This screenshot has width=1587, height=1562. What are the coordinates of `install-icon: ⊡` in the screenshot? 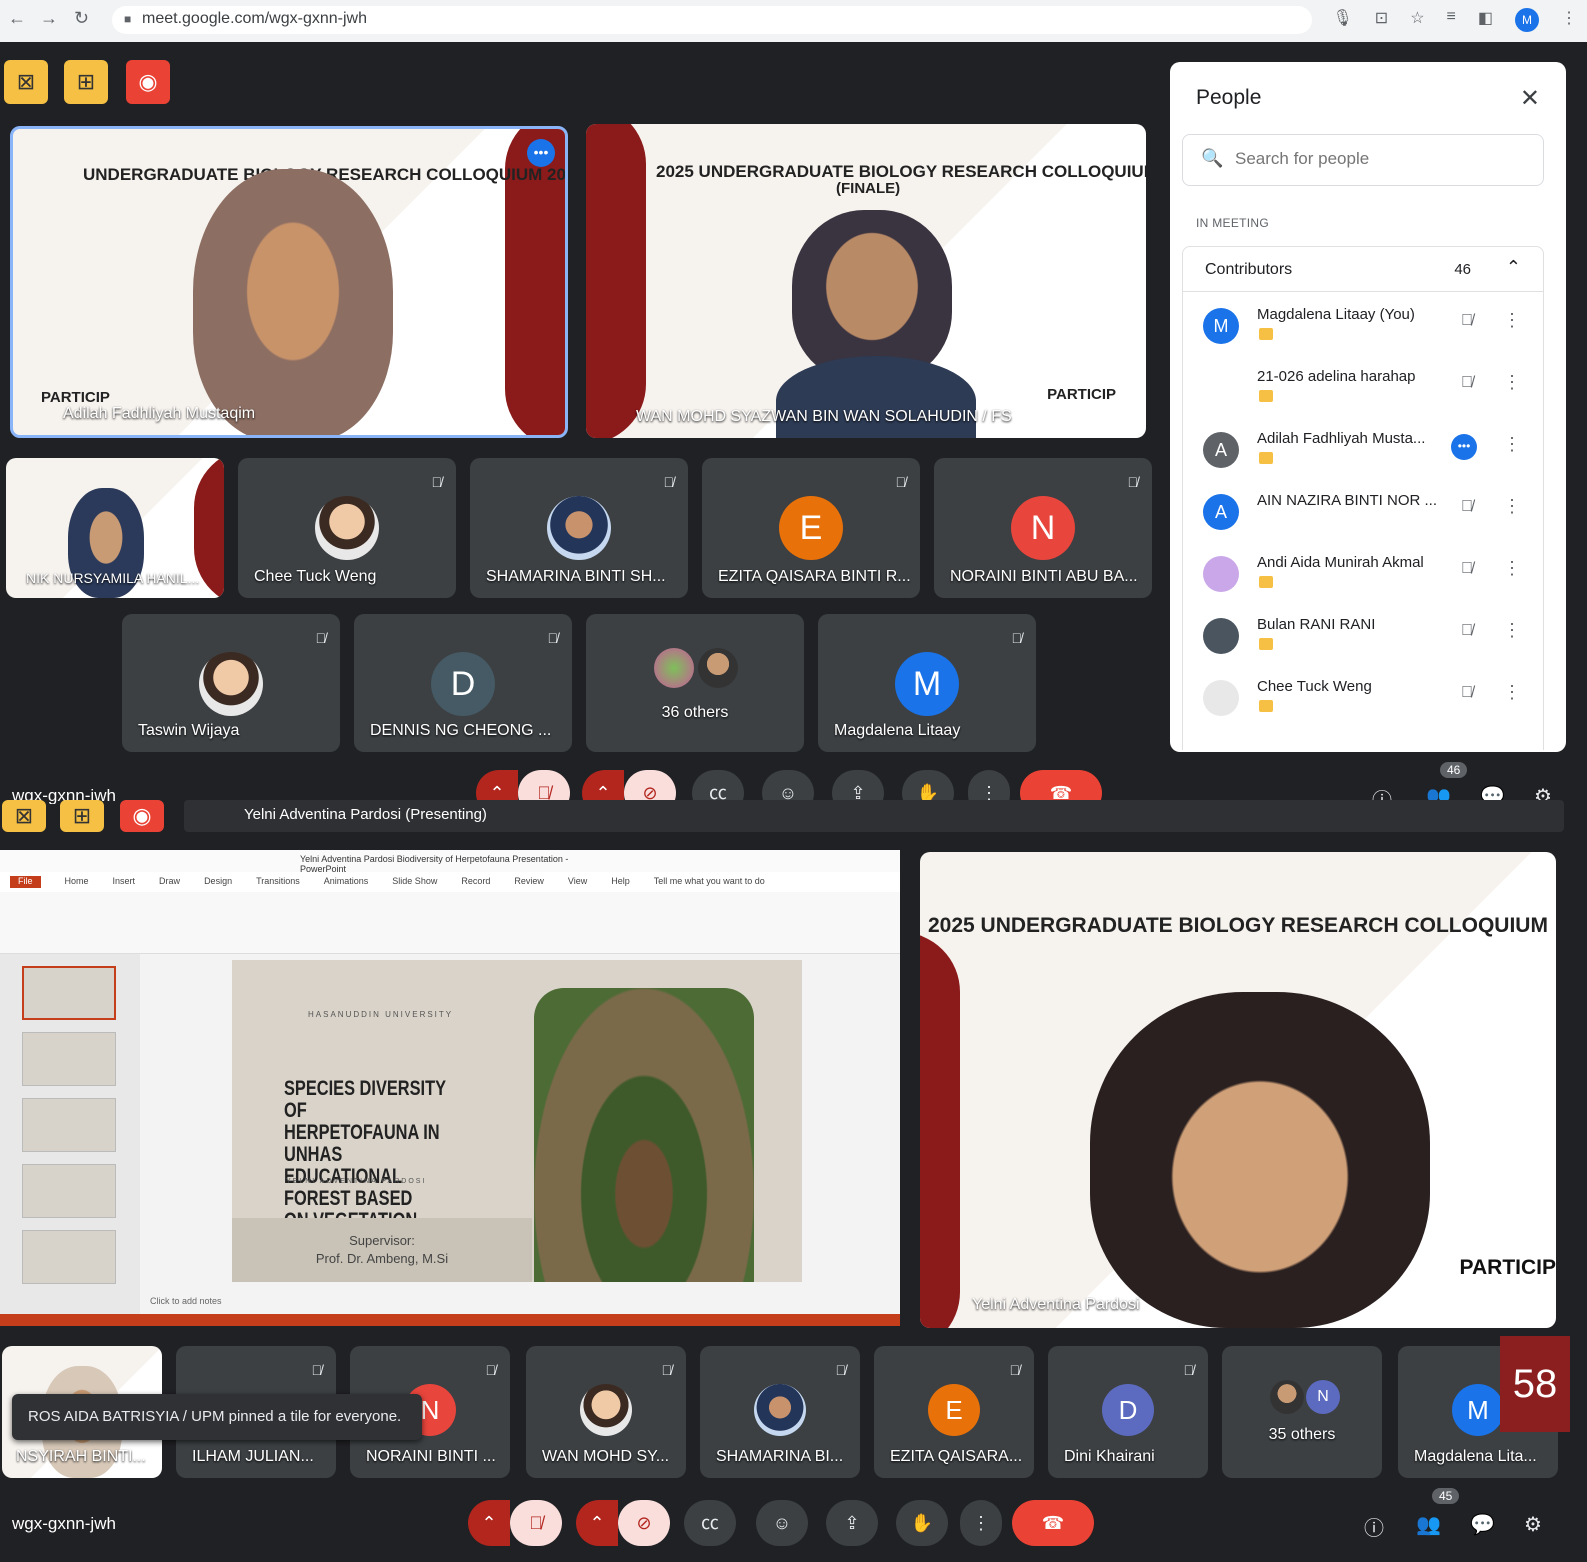 It's located at (1381, 20).